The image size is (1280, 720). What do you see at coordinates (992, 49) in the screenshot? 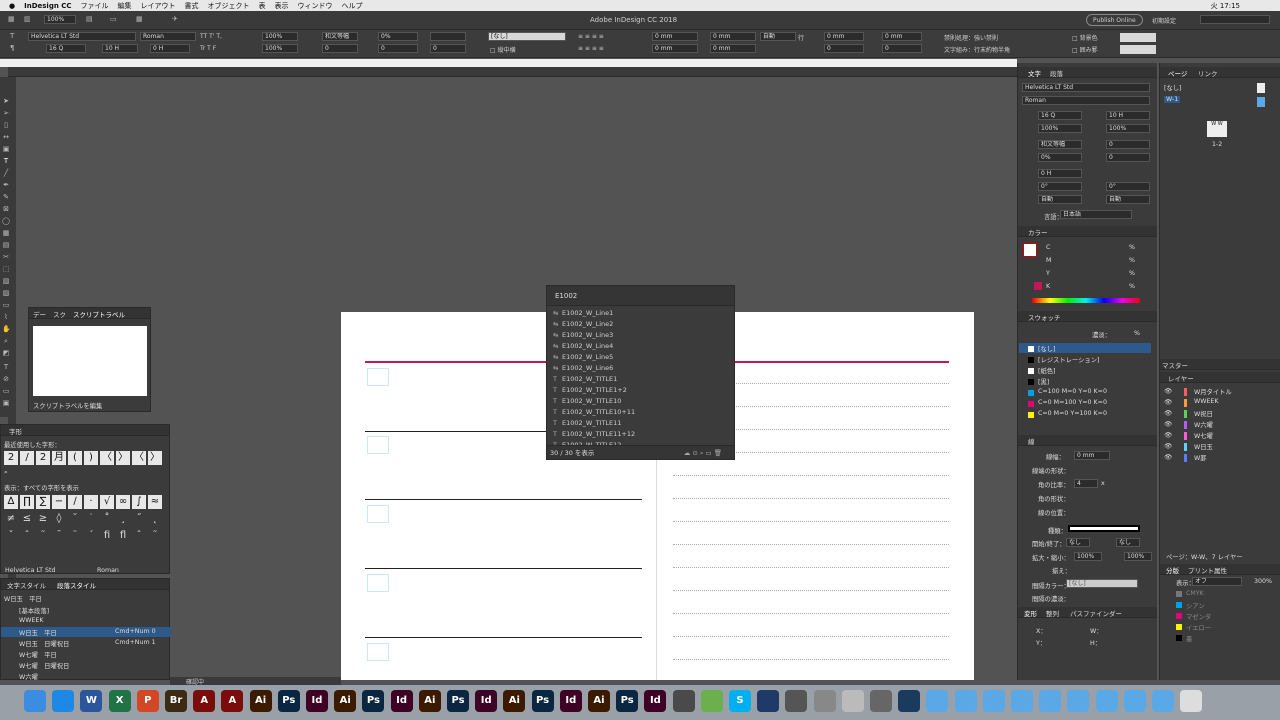
I see `mojikumi-value: 行末約物半角` at bounding box center [992, 49].